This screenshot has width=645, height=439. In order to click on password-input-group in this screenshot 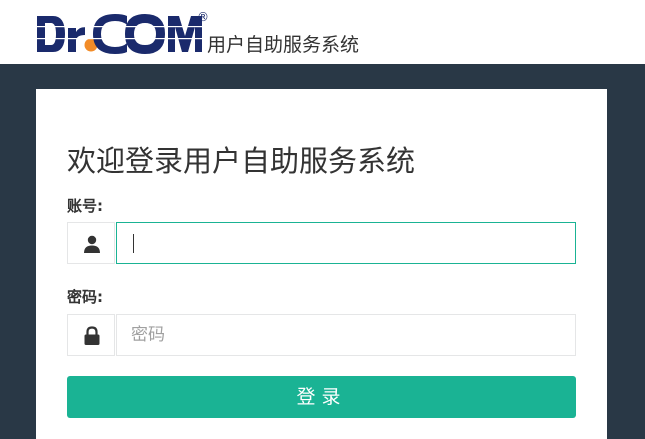, I will do `click(321, 335)`.